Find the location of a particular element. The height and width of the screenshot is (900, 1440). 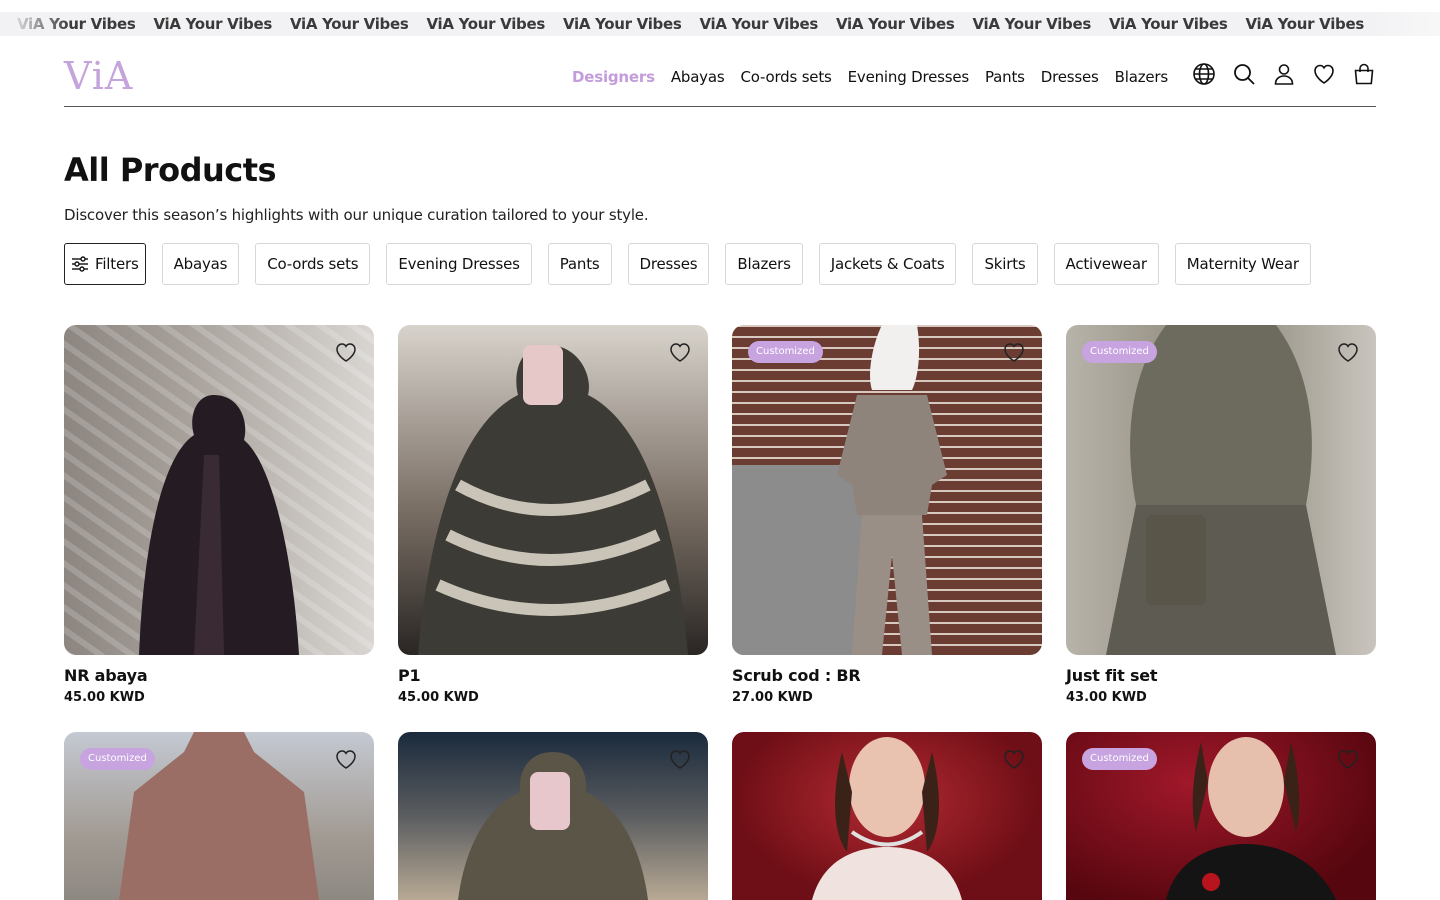

filters-button: Filters is located at coordinates (105, 264).